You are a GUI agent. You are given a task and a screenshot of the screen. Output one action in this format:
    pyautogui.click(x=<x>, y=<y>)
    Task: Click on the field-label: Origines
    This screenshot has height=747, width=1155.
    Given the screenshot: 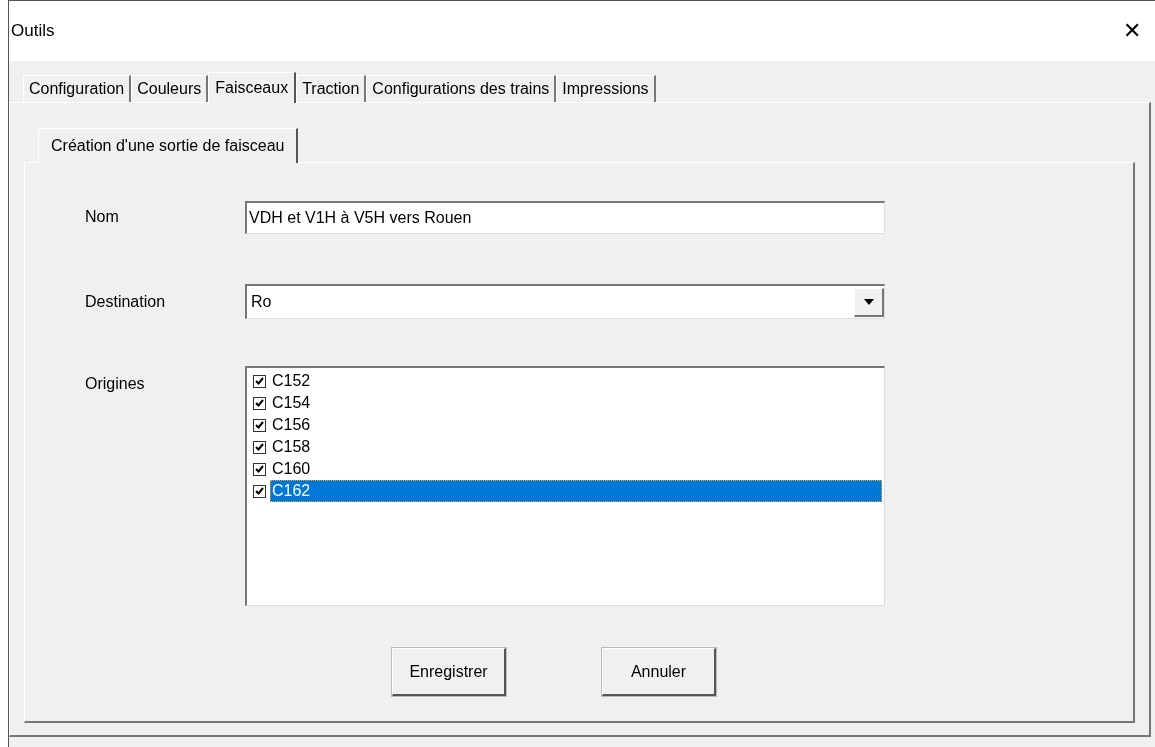 What is the action you would take?
    pyautogui.click(x=115, y=384)
    